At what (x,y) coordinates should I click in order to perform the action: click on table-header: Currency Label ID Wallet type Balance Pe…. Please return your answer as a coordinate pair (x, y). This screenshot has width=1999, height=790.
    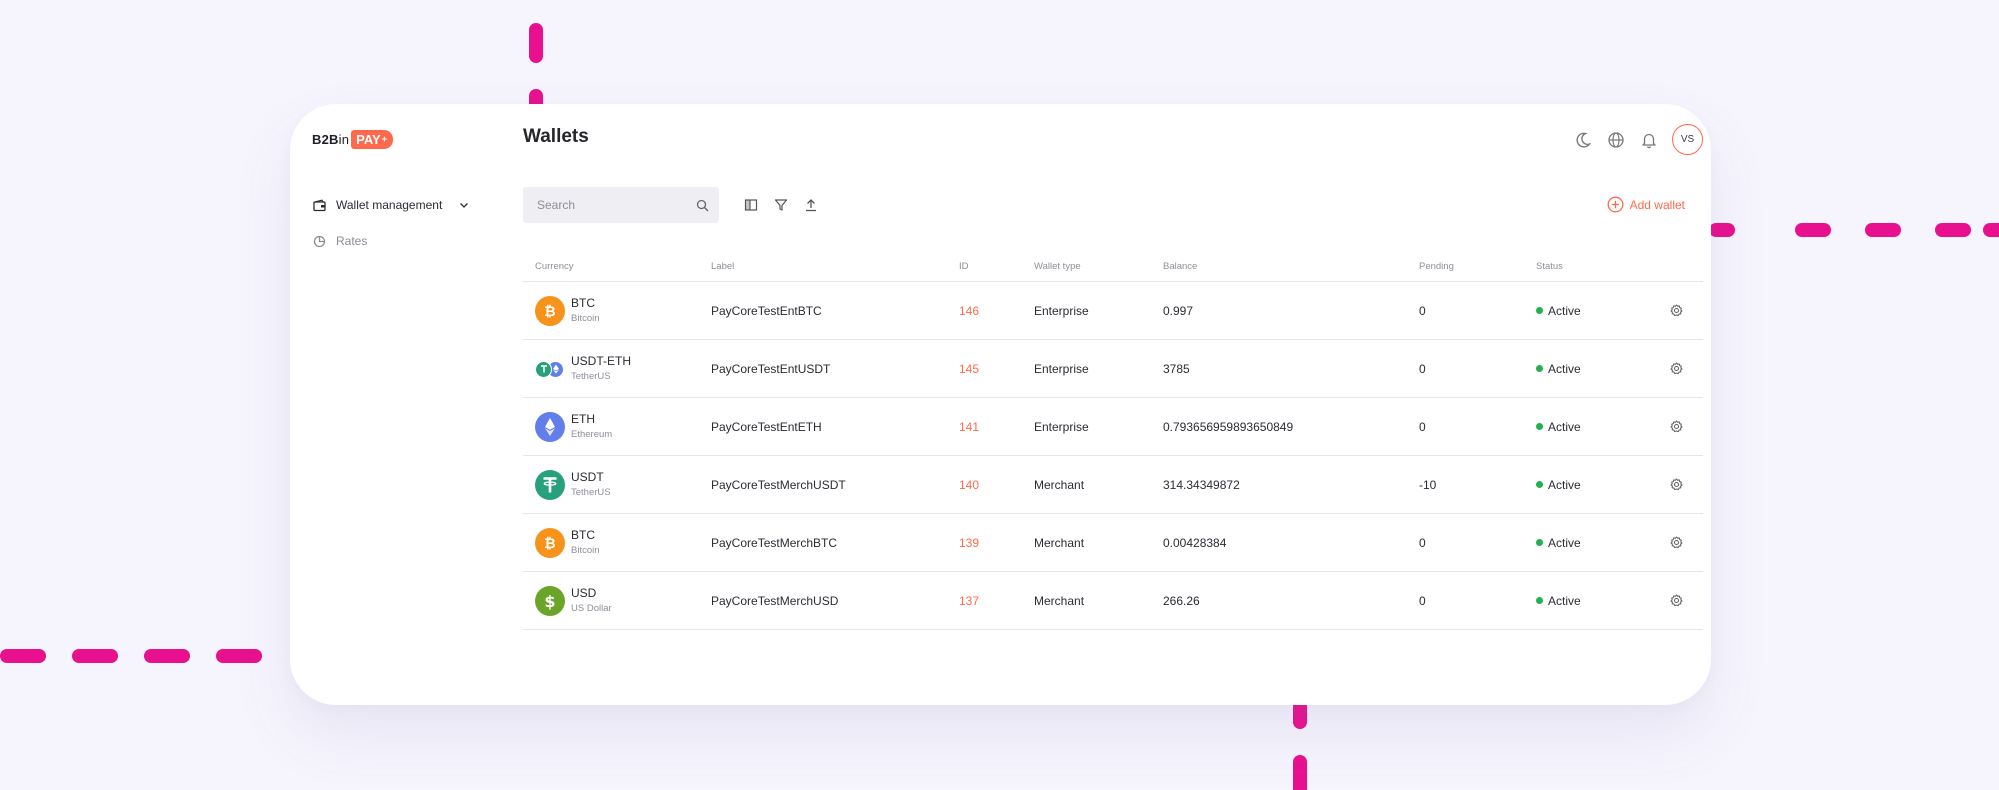
    Looking at the image, I should click on (1113, 267).